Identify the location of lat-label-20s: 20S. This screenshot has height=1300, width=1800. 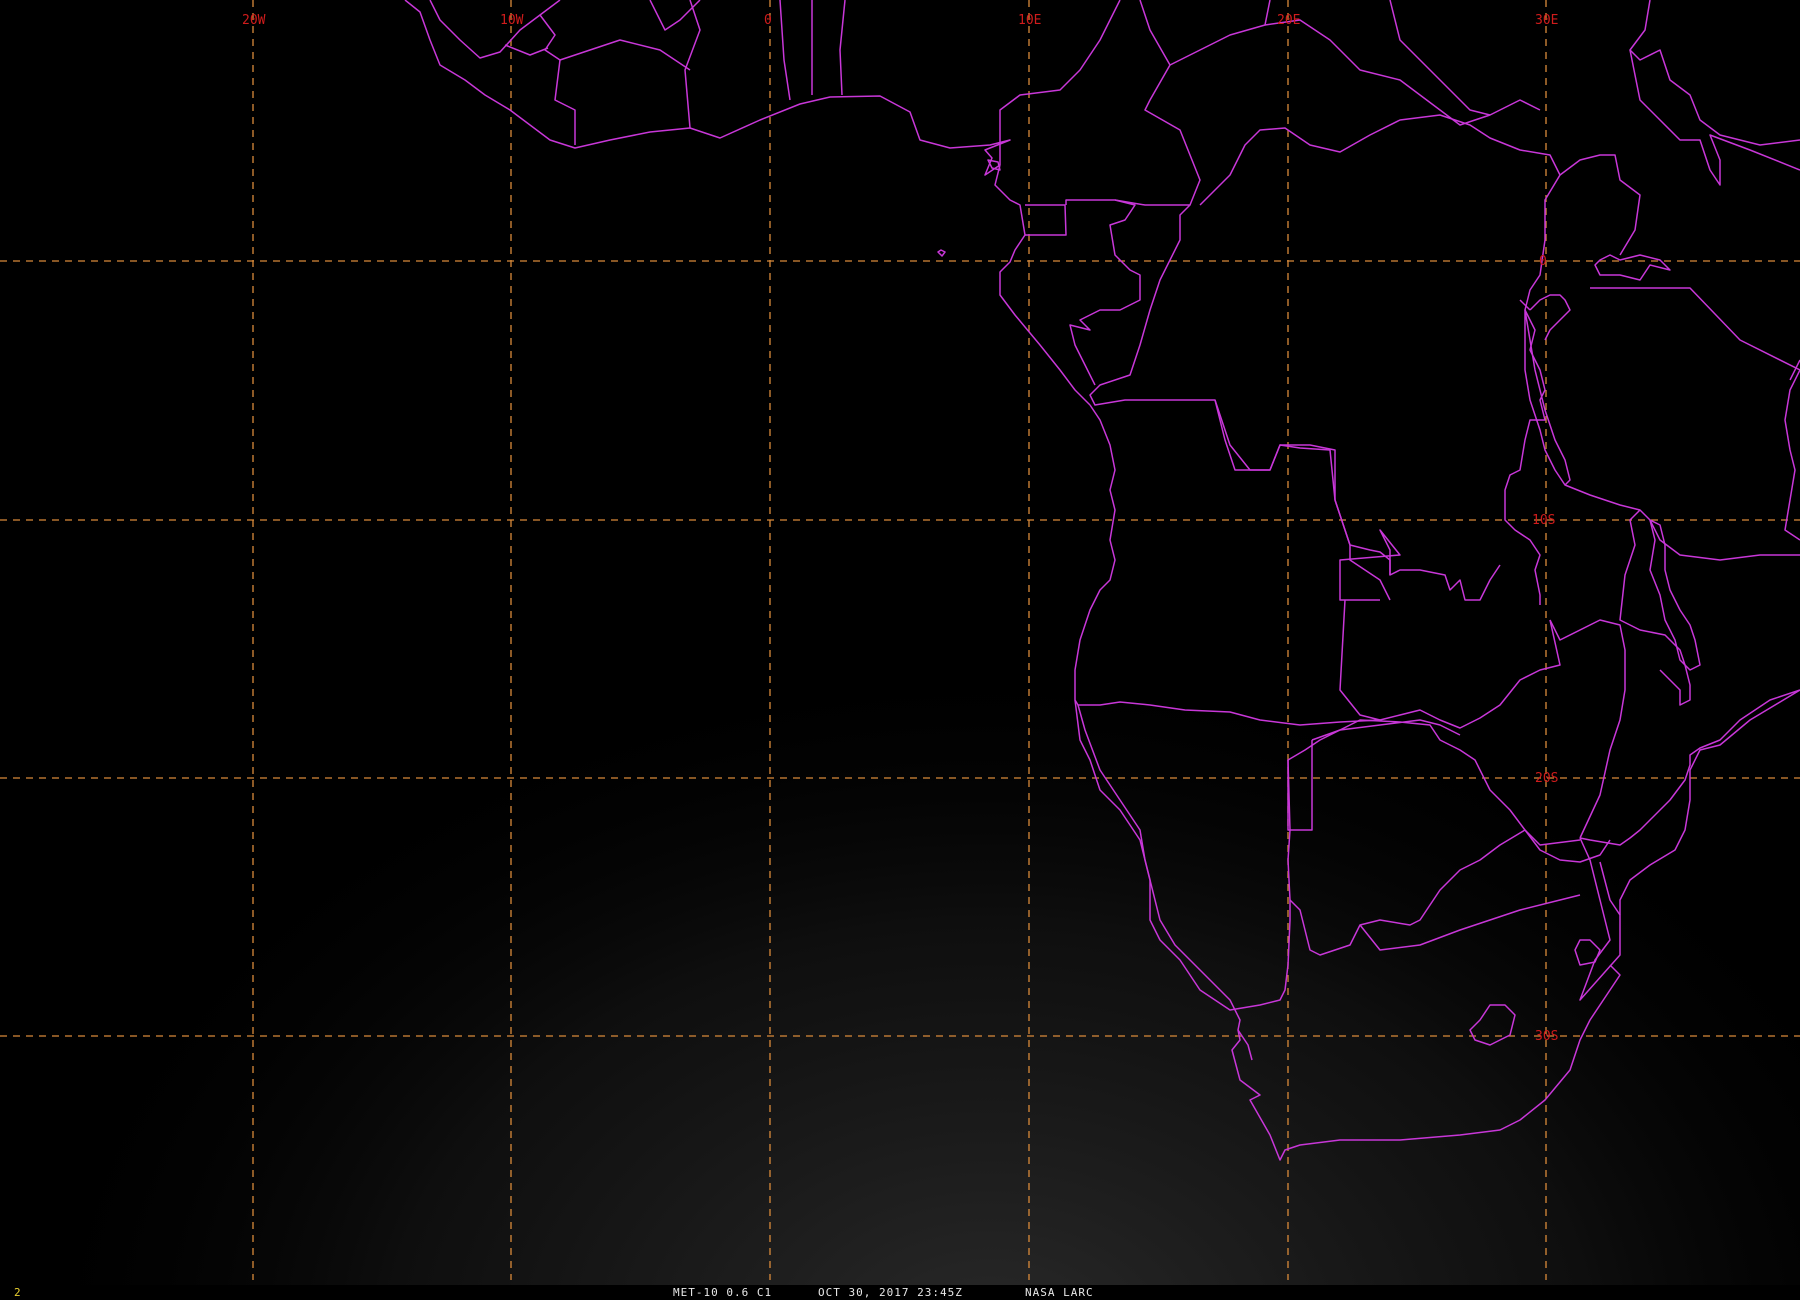
(1546, 778).